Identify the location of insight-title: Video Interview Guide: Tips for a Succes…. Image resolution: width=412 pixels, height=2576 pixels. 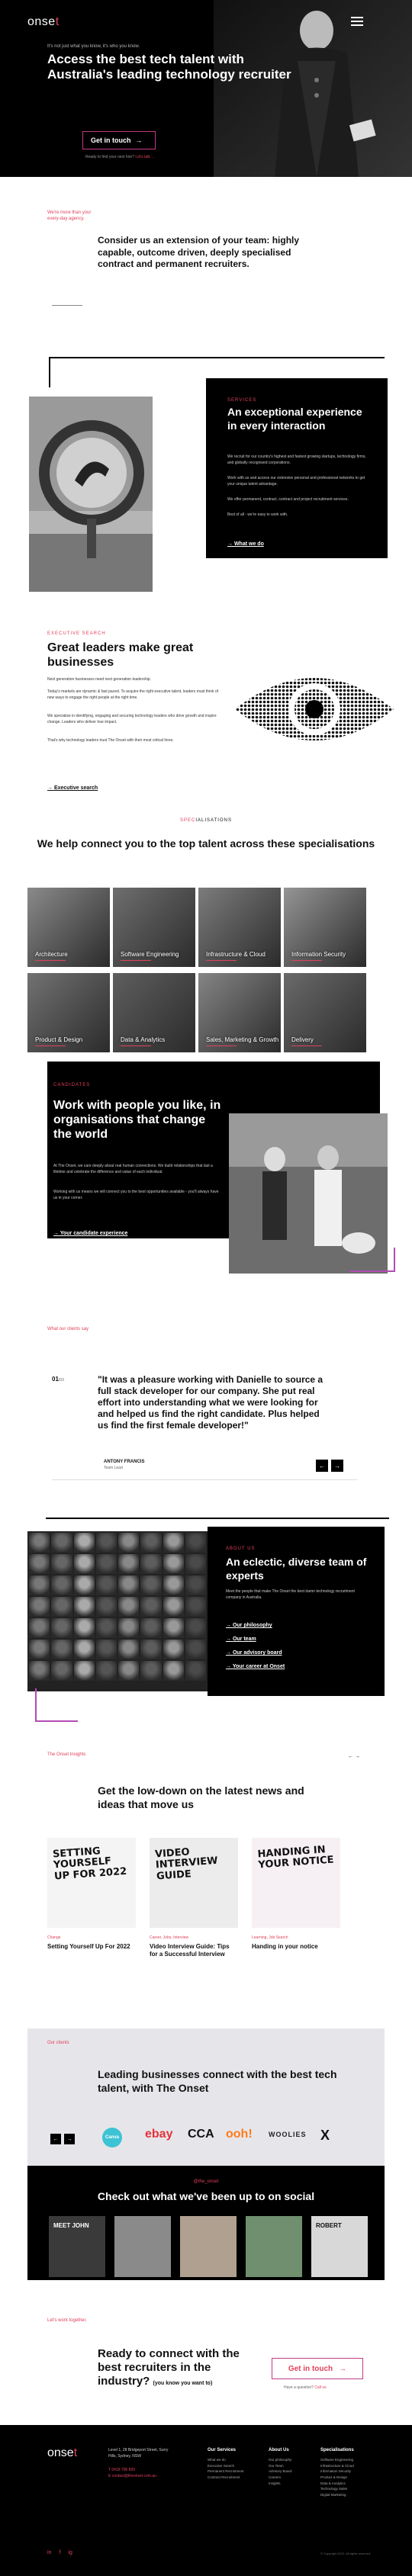
(194, 1950).